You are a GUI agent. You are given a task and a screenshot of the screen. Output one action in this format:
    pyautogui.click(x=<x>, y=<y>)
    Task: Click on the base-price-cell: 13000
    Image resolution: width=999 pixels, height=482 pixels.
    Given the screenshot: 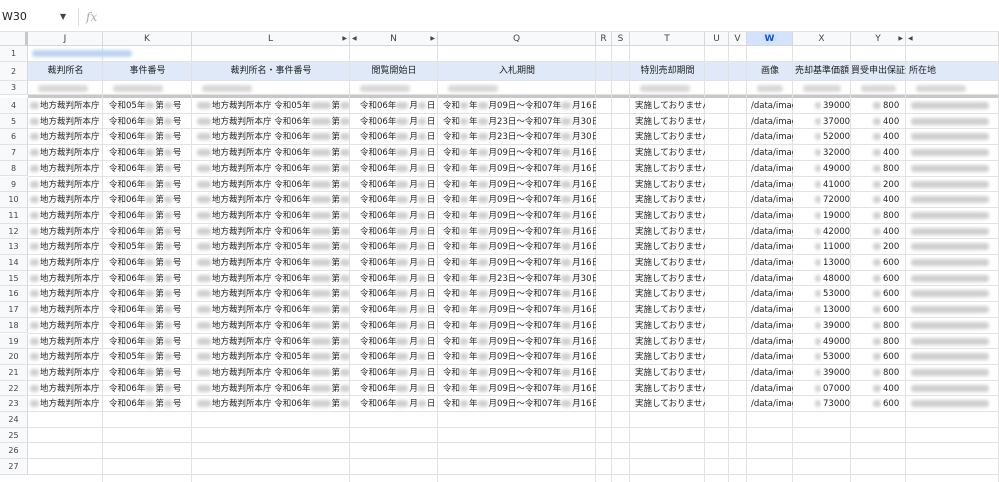 What is the action you would take?
    pyautogui.click(x=836, y=310)
    